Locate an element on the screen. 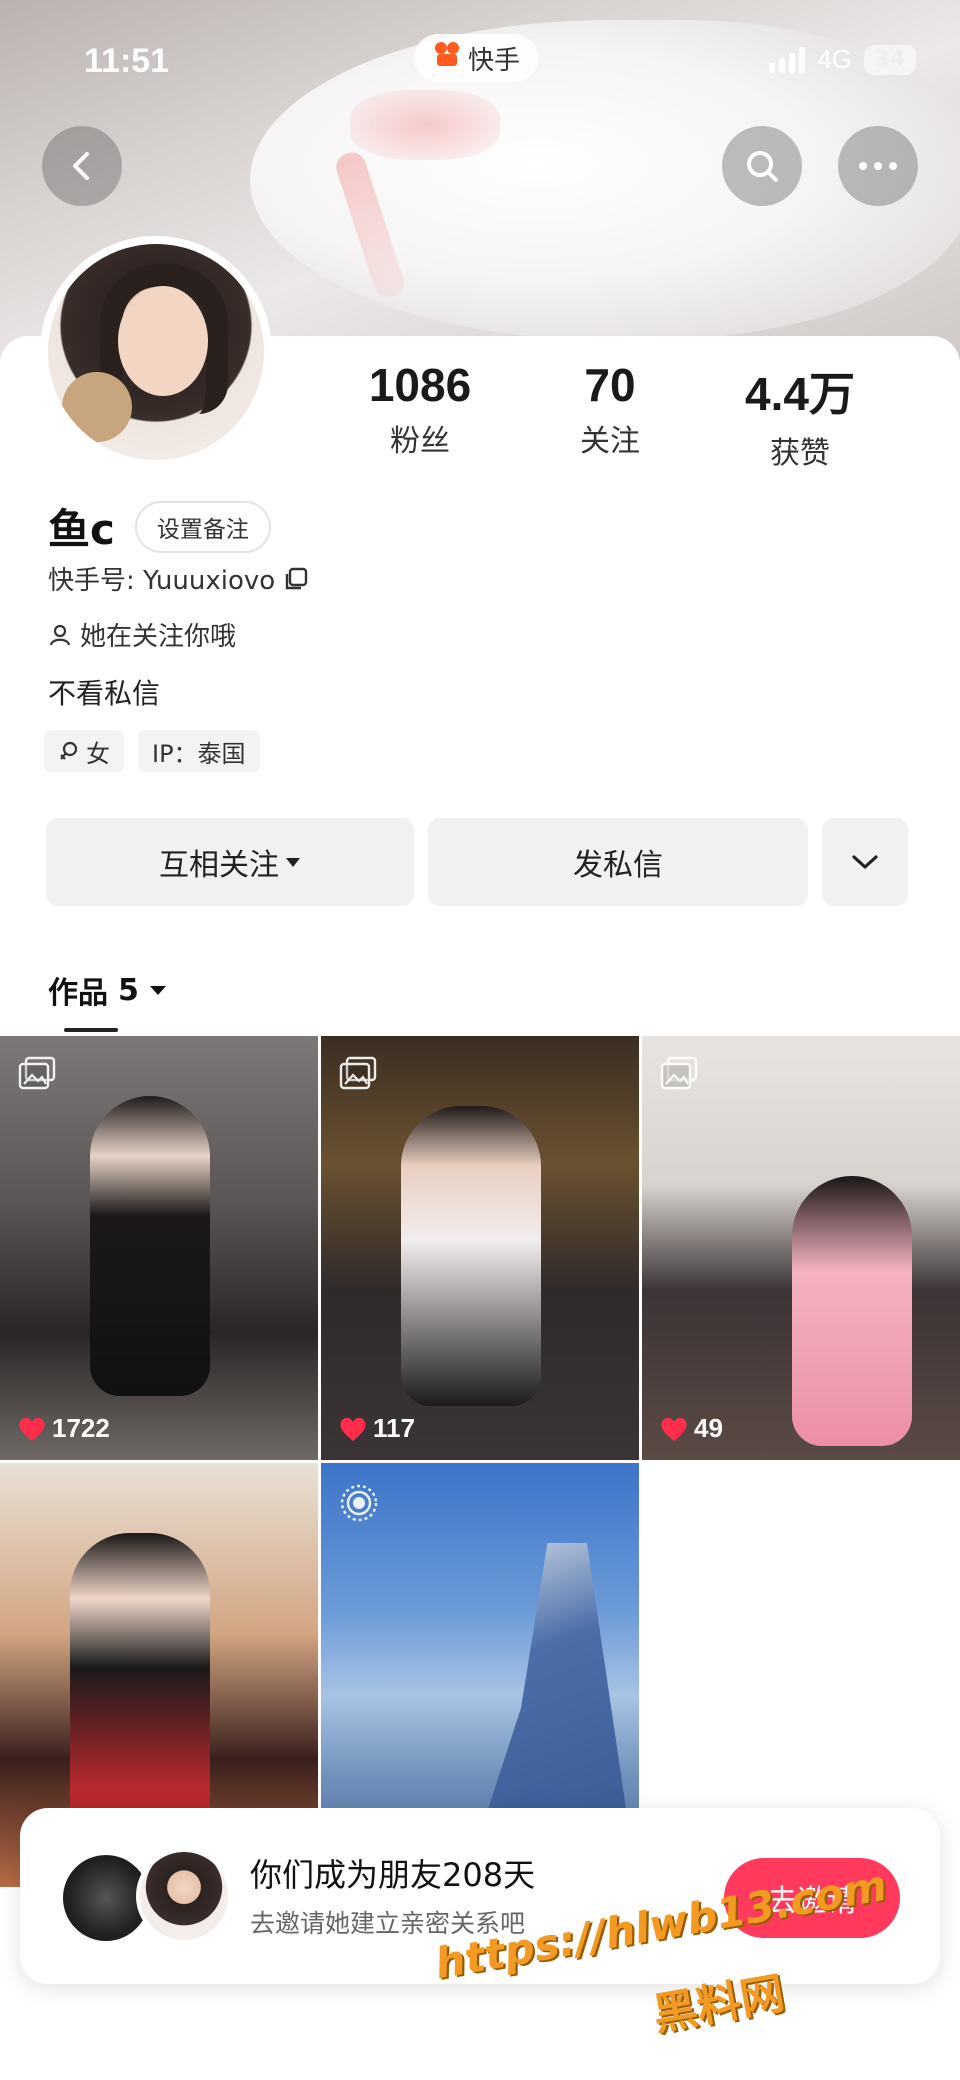 Image resolution: width=960 pixels, height=2080 pixels. relation-text: 她在关注你哦 is located at coordinates (158, 637).